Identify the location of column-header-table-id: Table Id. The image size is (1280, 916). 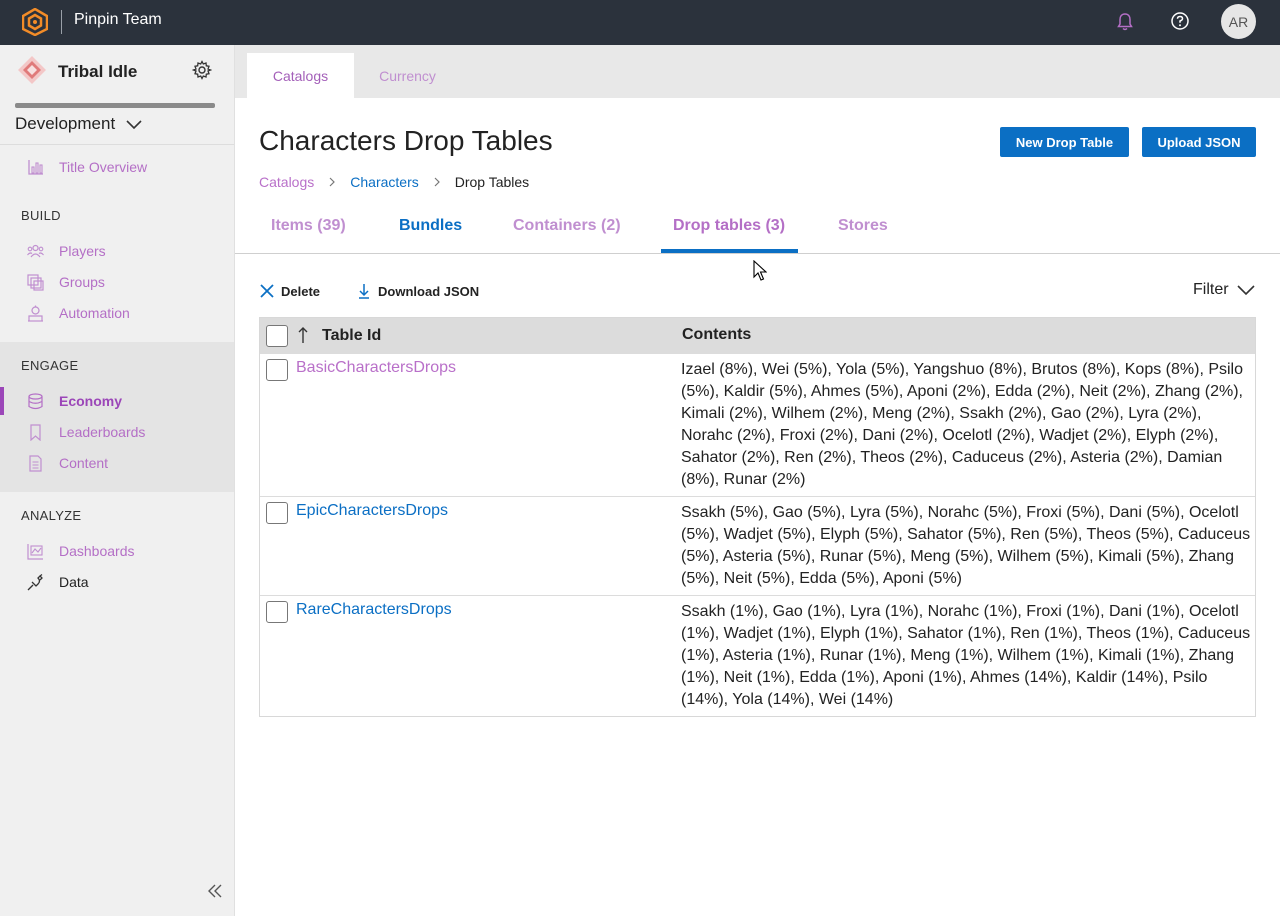
(351, 336).